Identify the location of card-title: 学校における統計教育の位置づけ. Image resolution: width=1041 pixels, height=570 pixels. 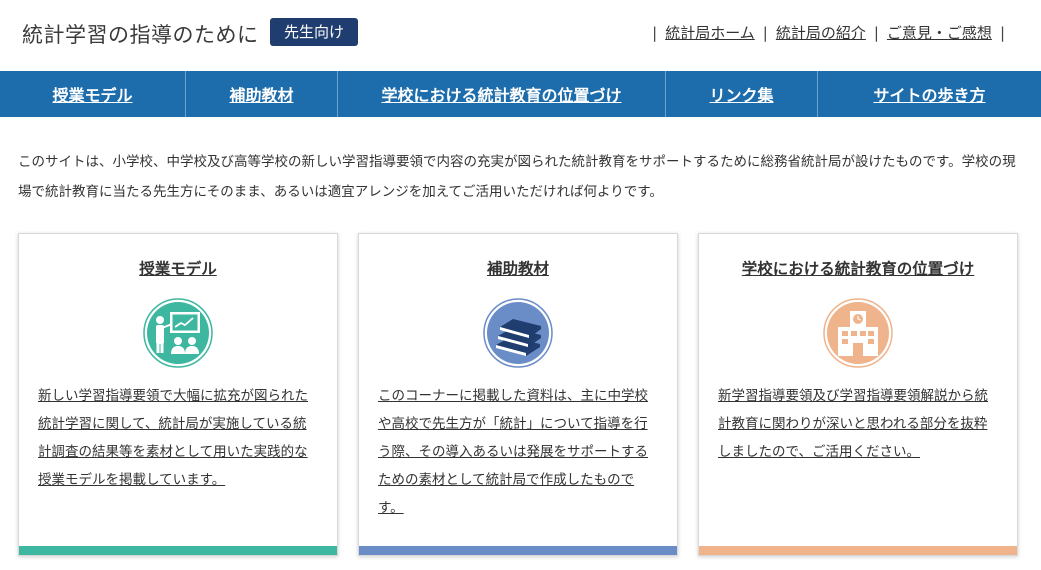
(858, 268).